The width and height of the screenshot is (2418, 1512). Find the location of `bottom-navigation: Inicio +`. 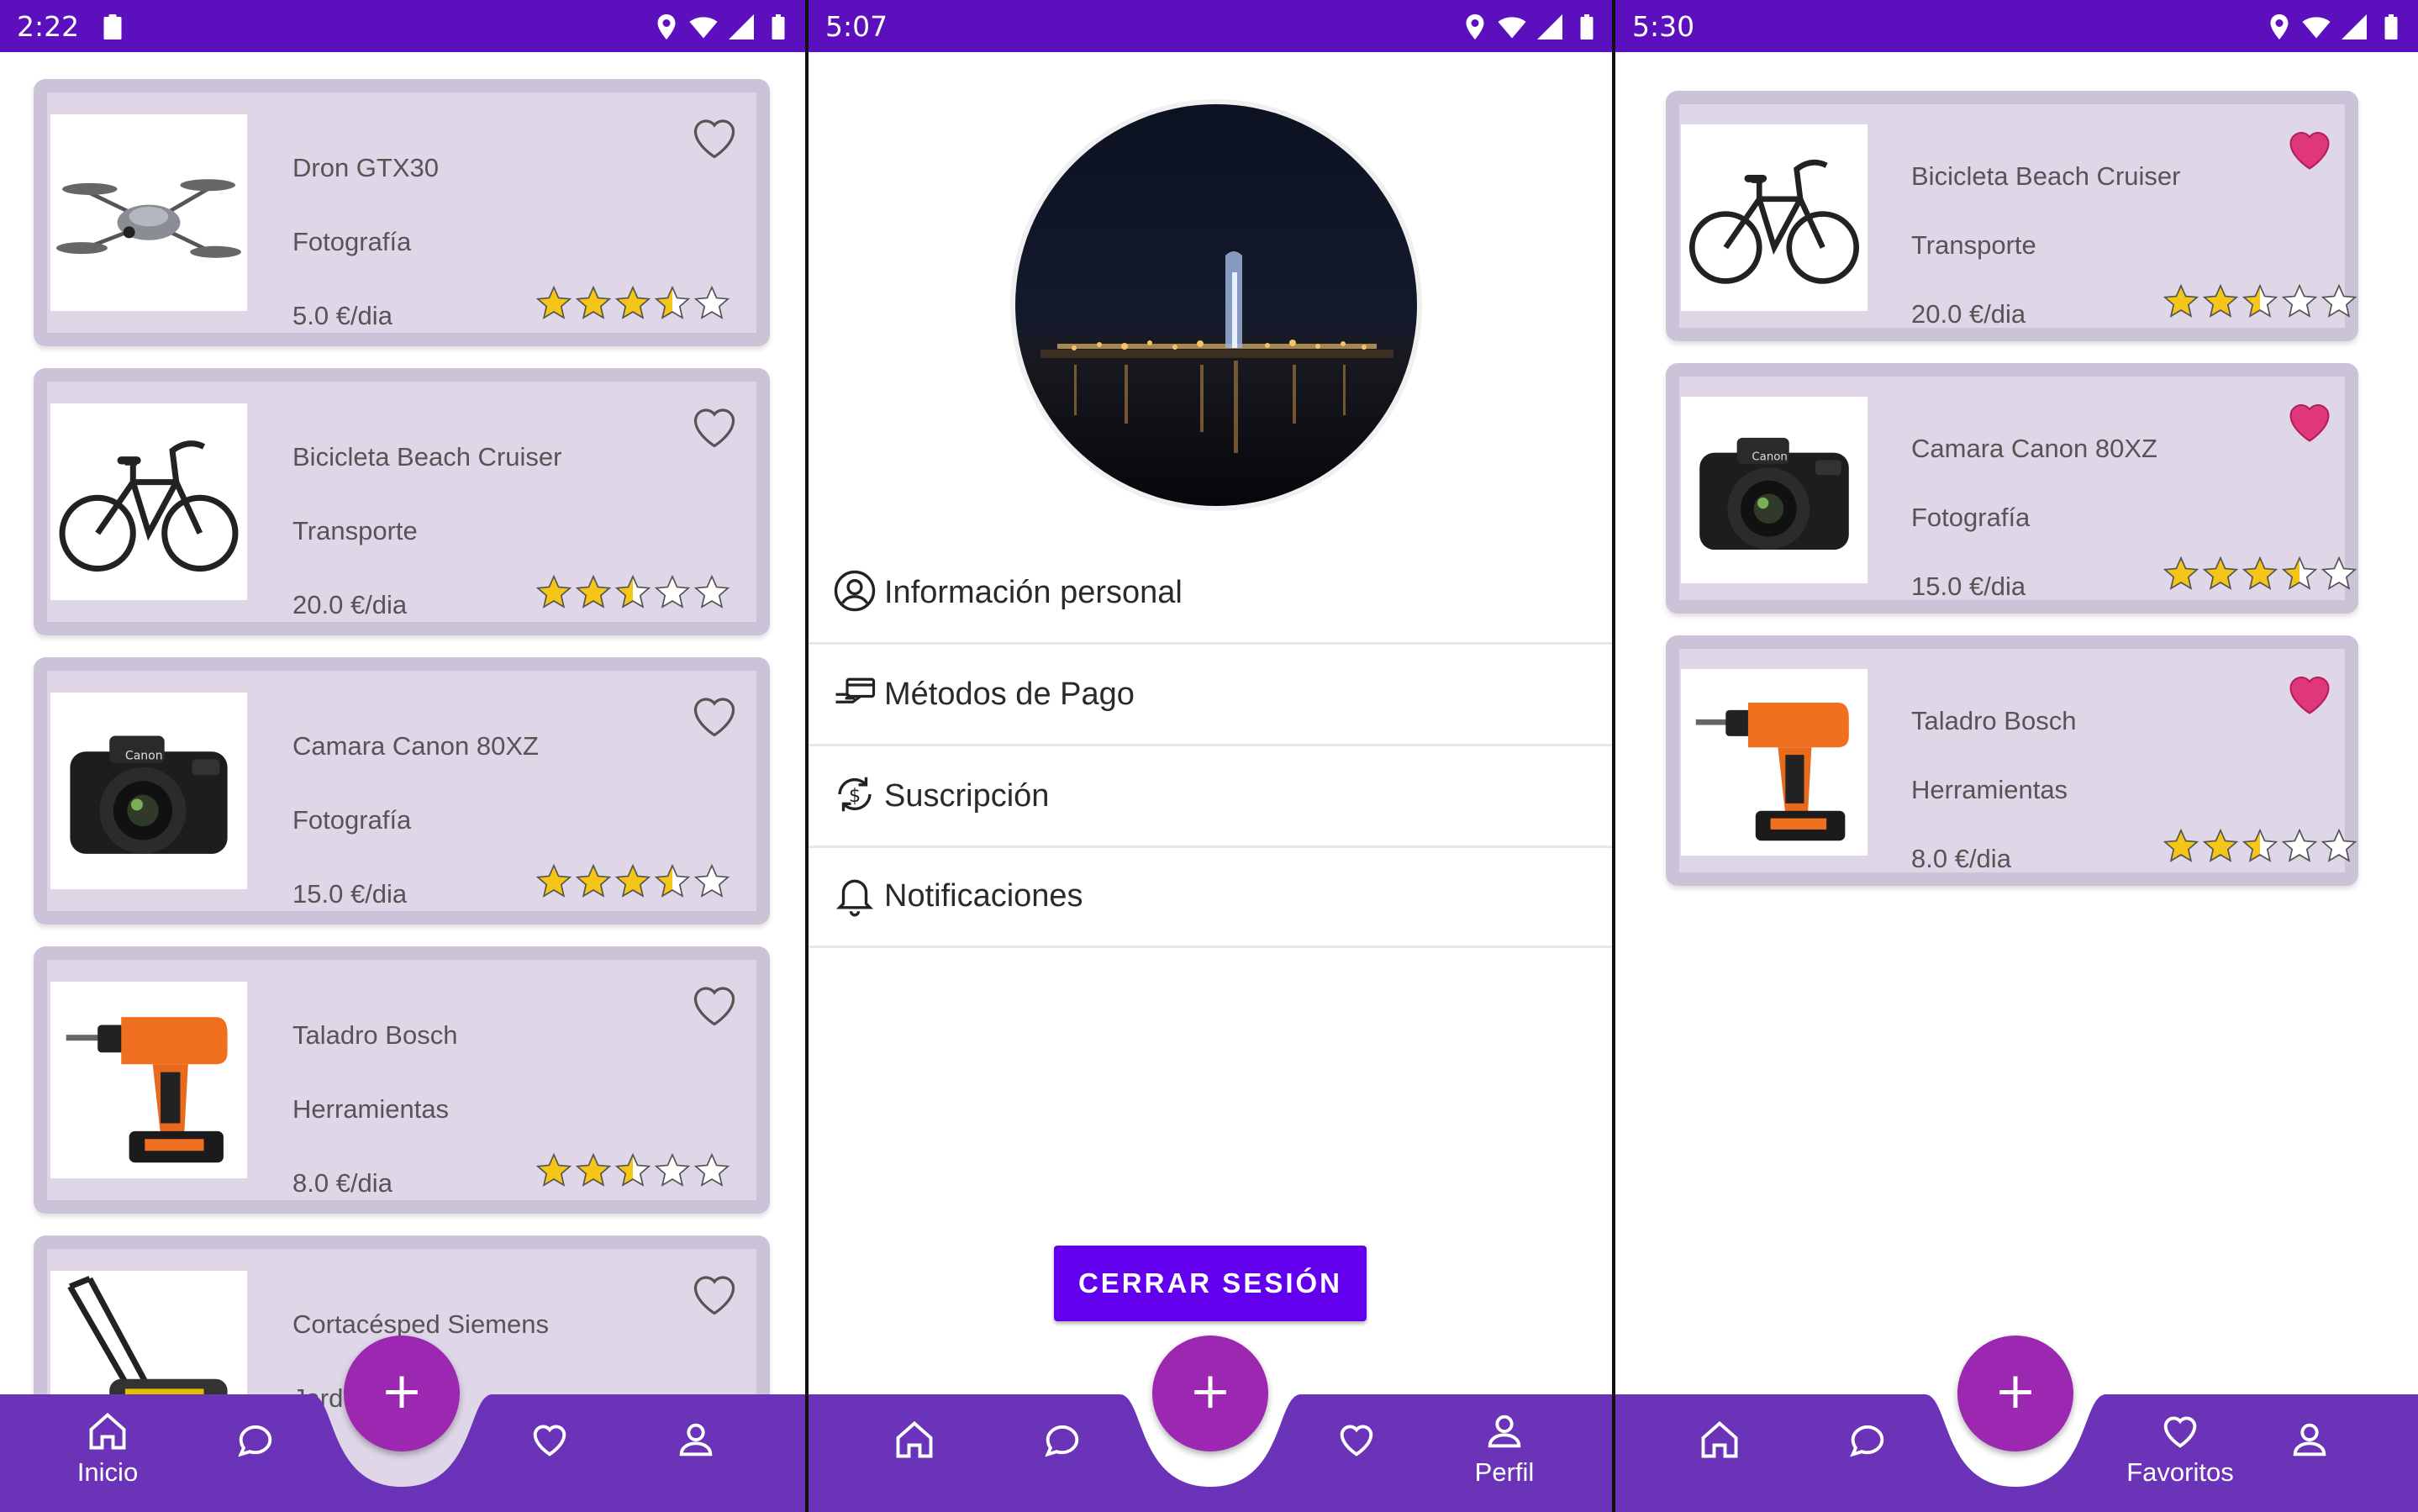

bottom-navigation: Inicio + is located at coordinates (402, 1424).